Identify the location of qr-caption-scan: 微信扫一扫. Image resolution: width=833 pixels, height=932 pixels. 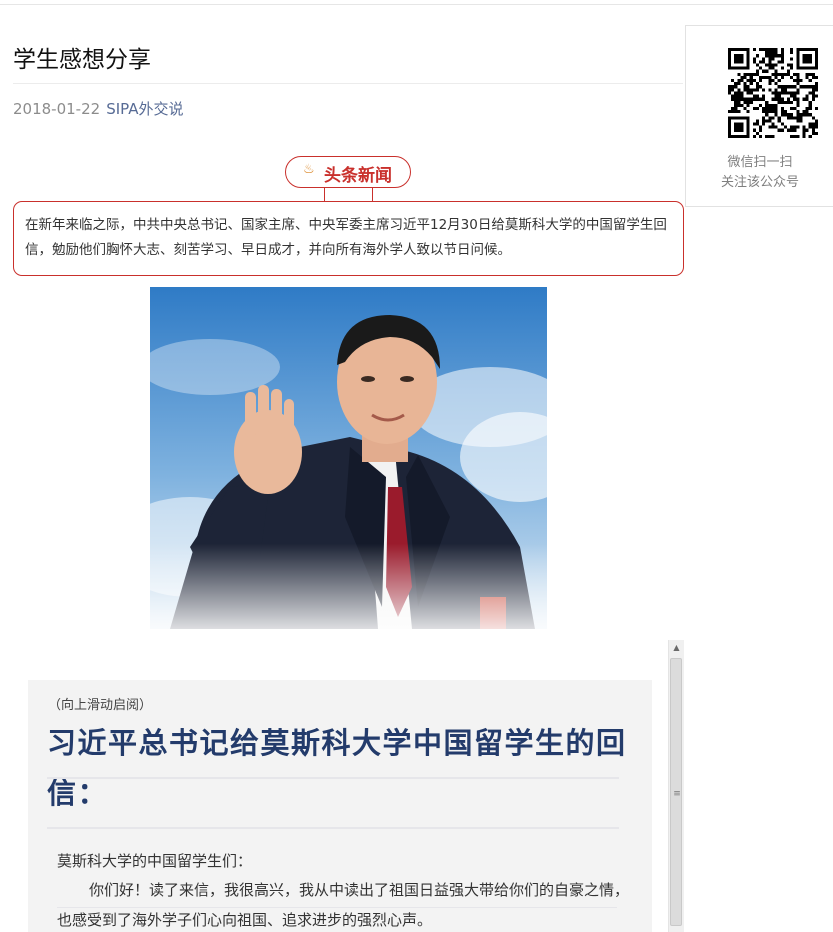
(760, 162).